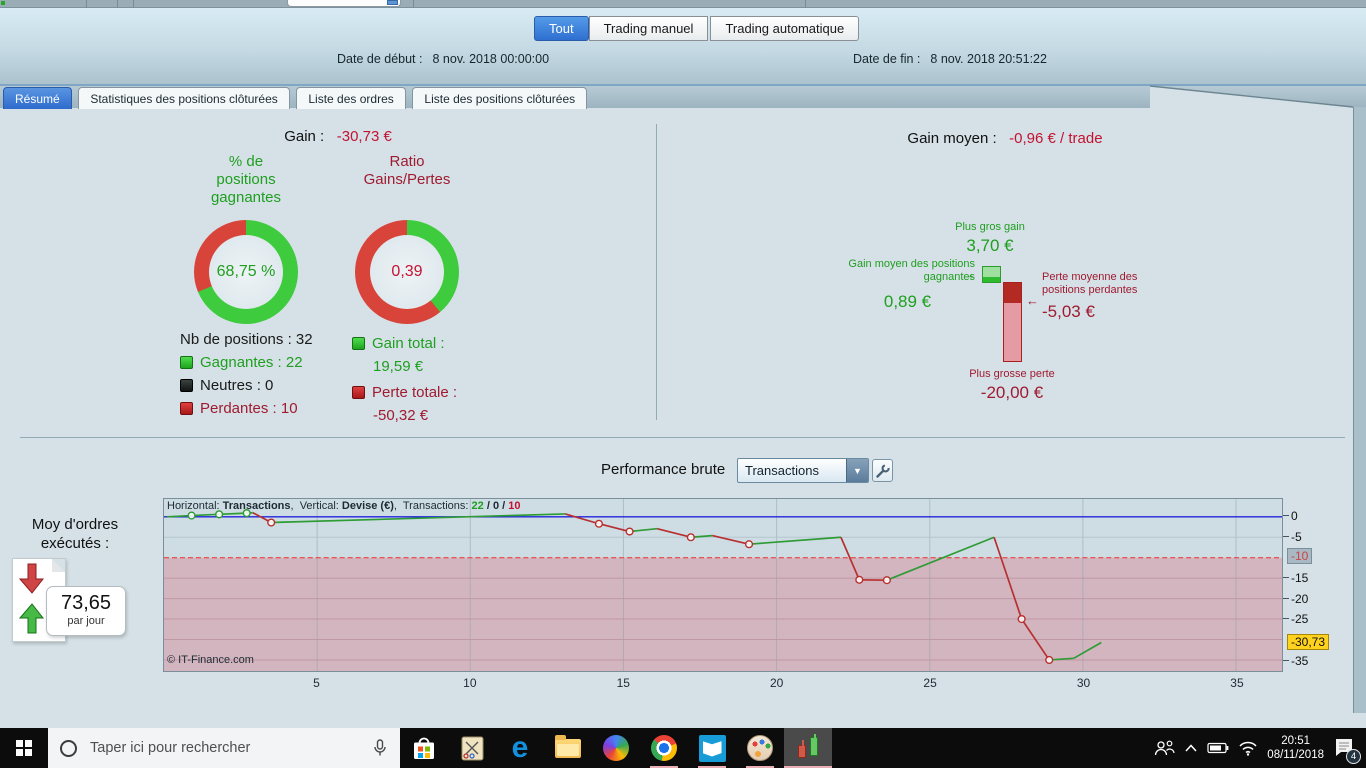 Image resolution: width=1366 pixels, height=768 pixels. What do you see at coordinates (561, 28) in the screenshot?
I see `filter-tout-button: Tout` at bounding box center [561, 28].